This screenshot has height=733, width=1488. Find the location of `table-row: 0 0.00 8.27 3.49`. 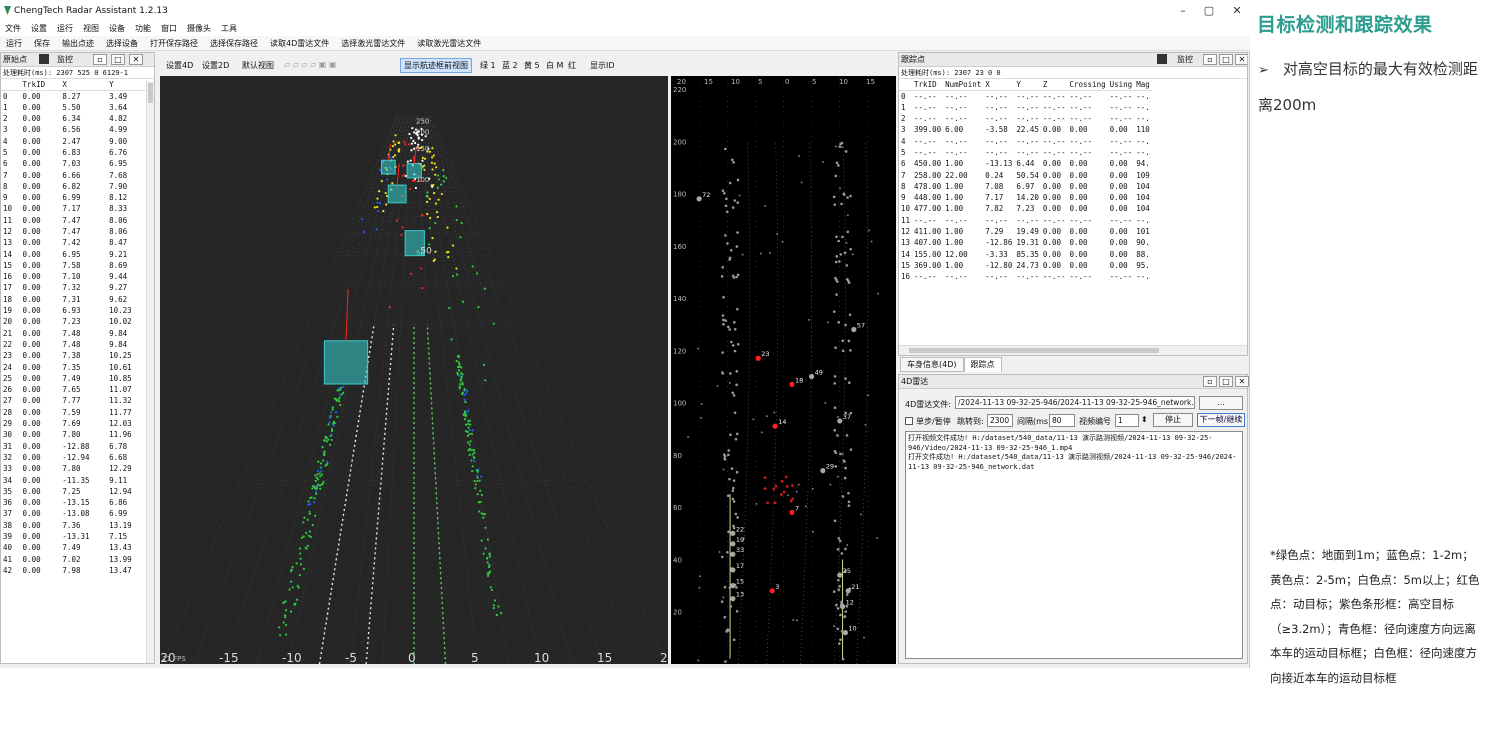

table-row: 0 0.00 8.27 3.49 is located at coordinates (74, 95).